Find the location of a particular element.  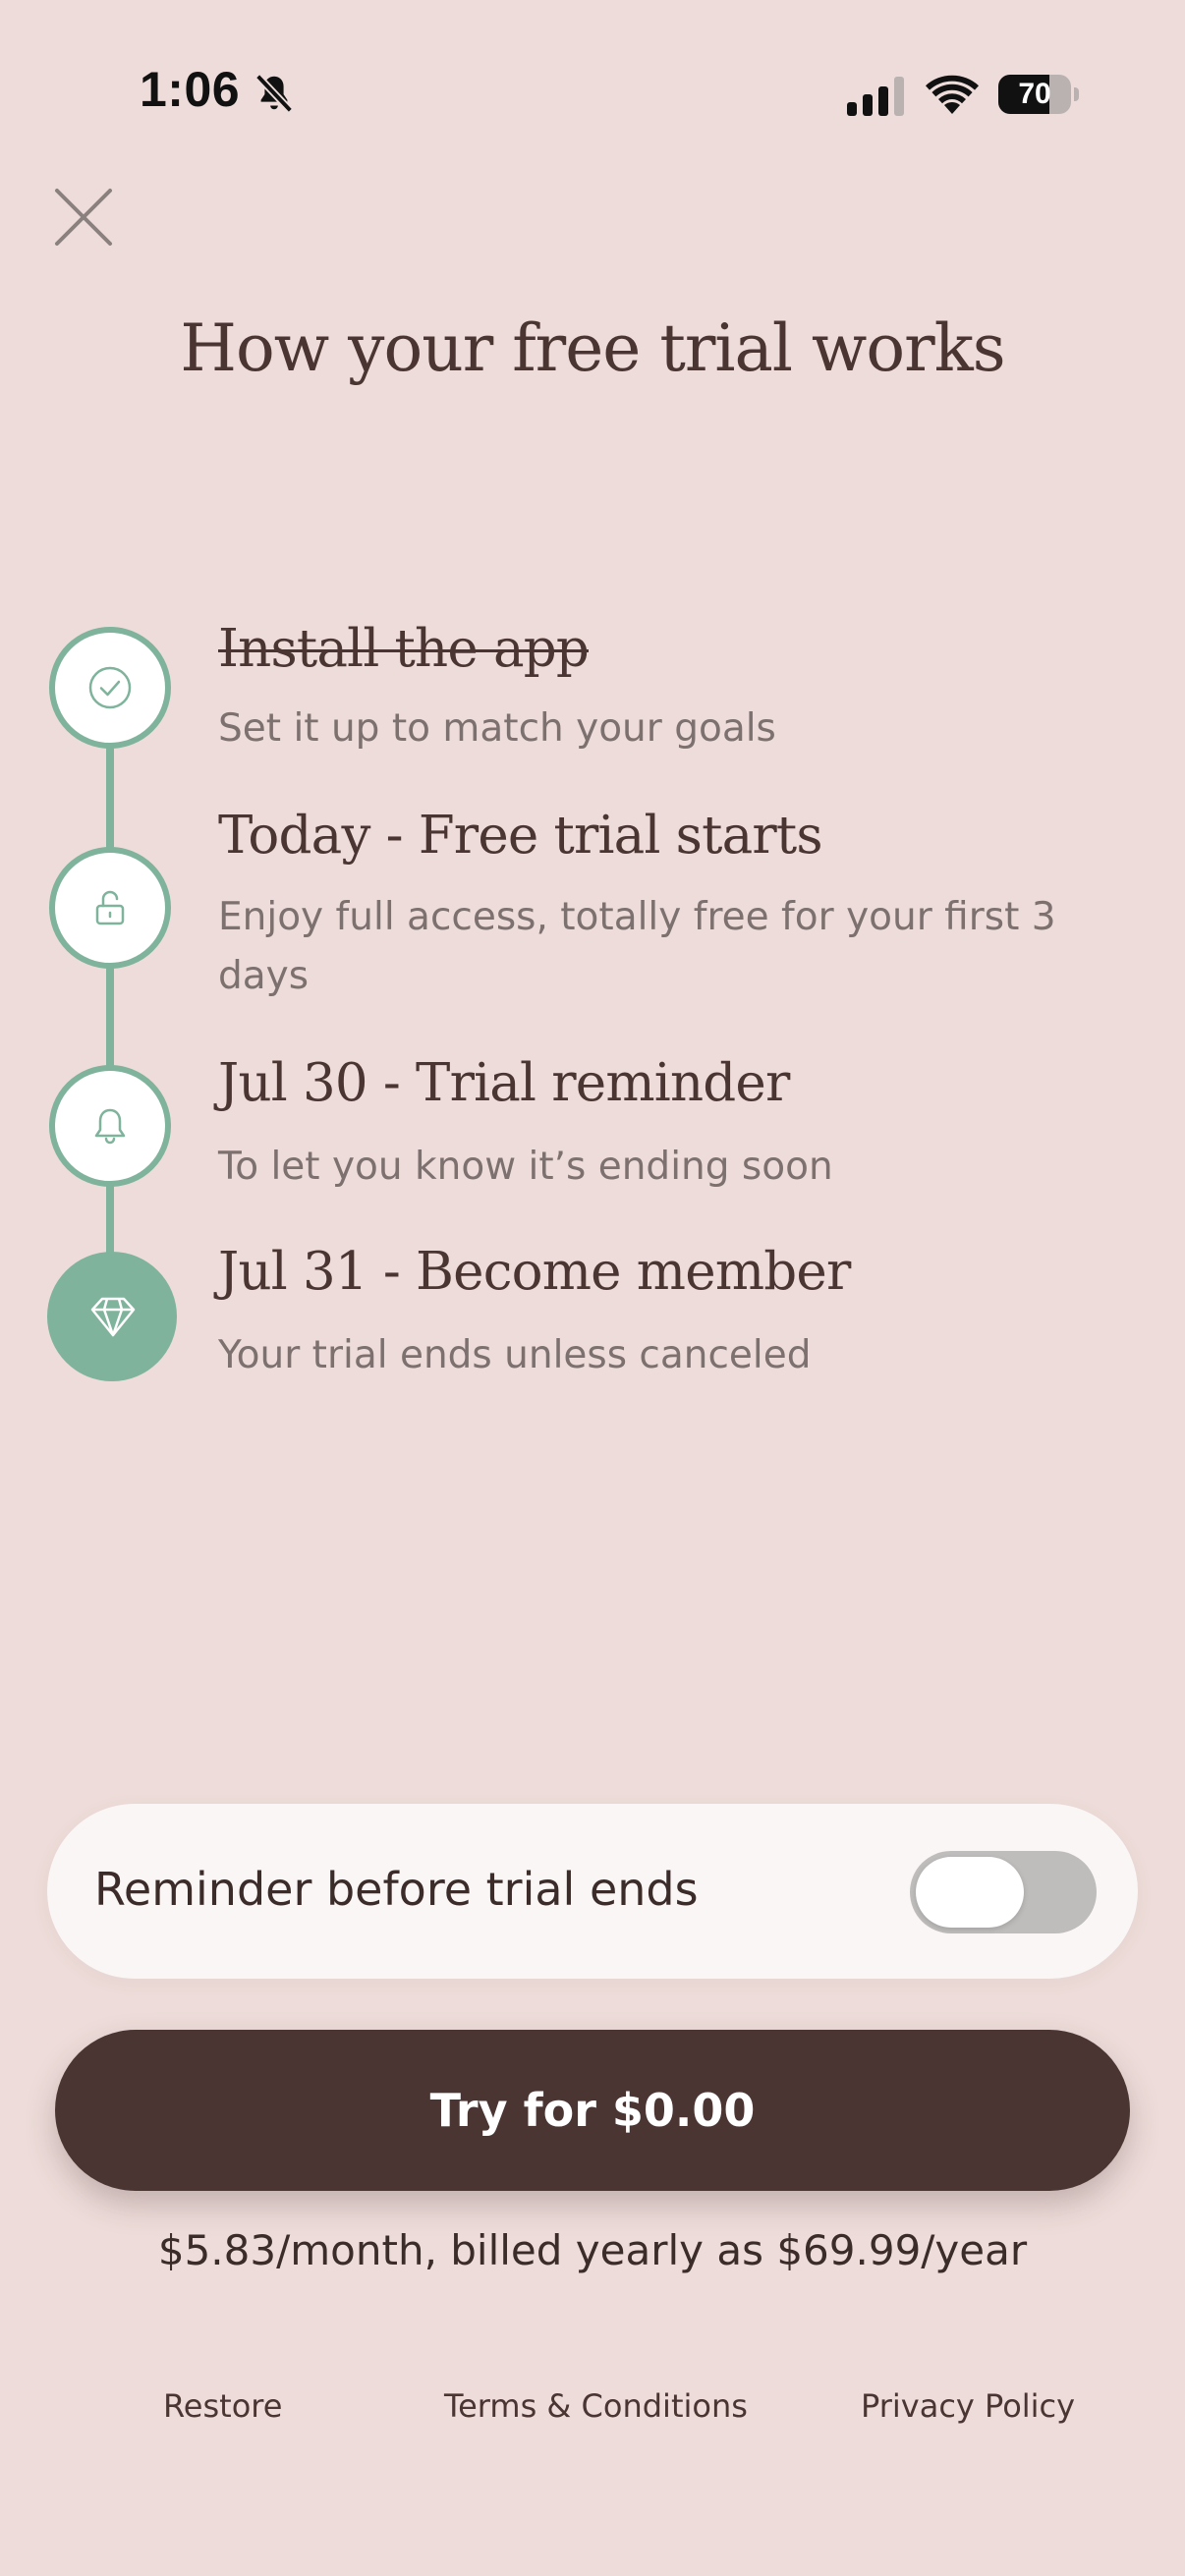

reminder-toggle is located at coordinates (1004, 1892).